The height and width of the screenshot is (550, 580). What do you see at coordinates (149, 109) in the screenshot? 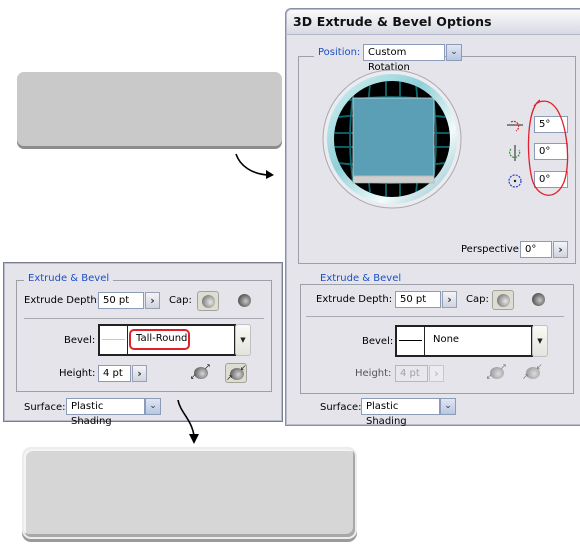
I see `result-shape-flat` at bounding box center [149, 109].